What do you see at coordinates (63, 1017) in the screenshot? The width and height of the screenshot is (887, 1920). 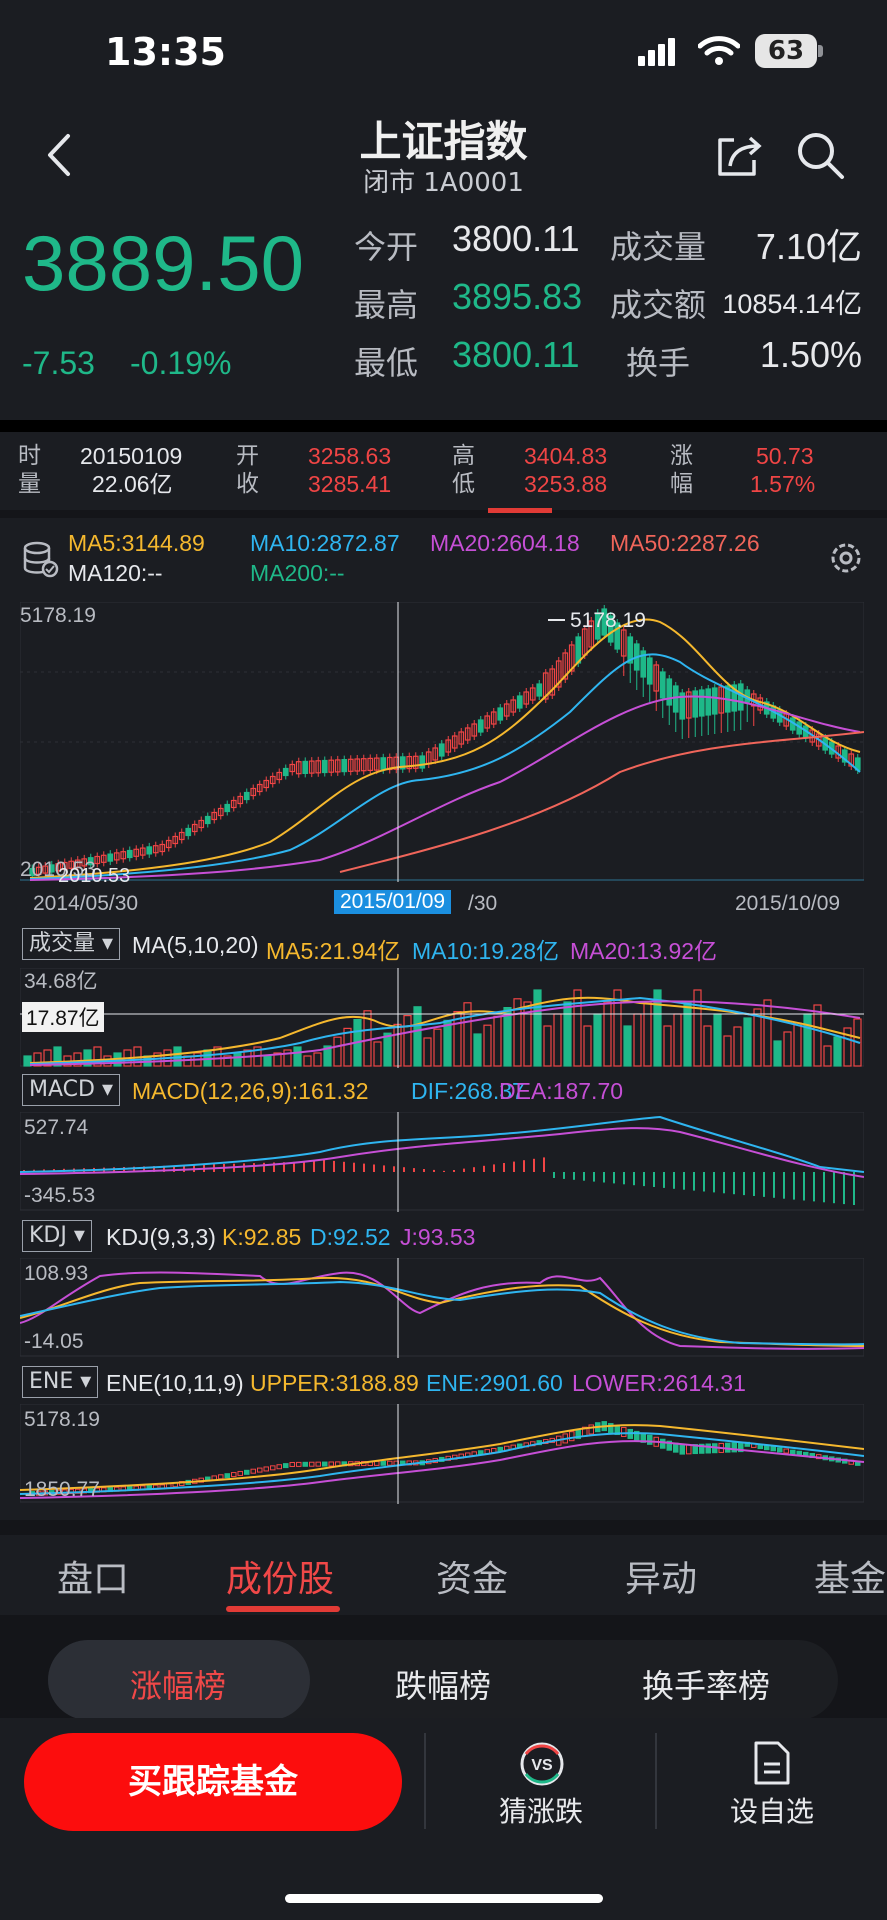 I see `volume-cursor-value: 17.87亿` at bounding box center [63, 1017].